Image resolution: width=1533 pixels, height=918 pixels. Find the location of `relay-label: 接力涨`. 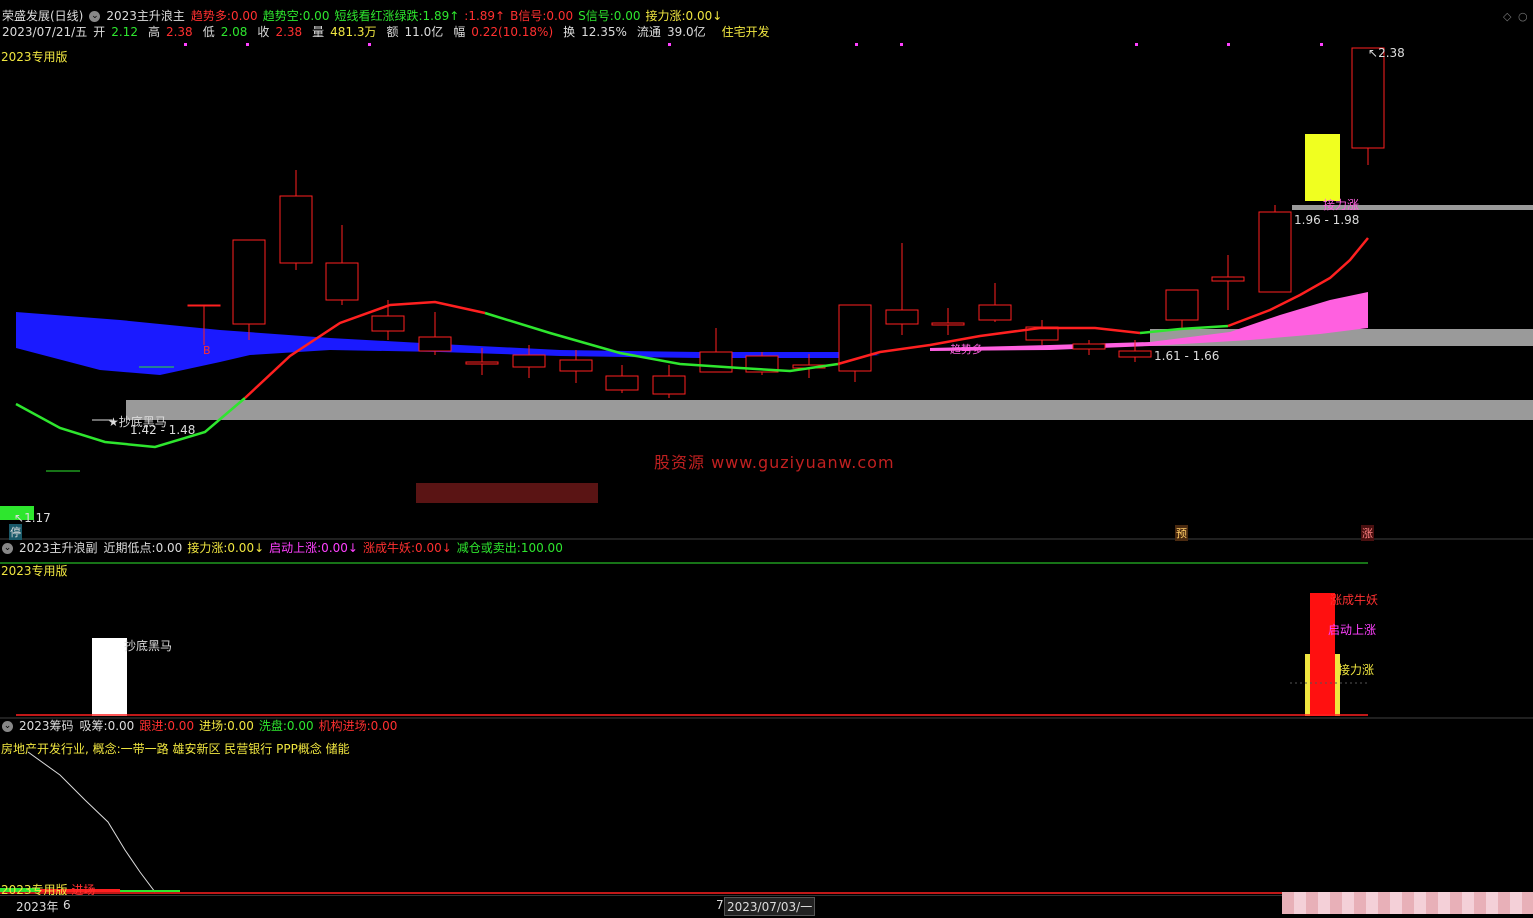

relay-label: 接力涨 is located at coordinates (1341, 205).